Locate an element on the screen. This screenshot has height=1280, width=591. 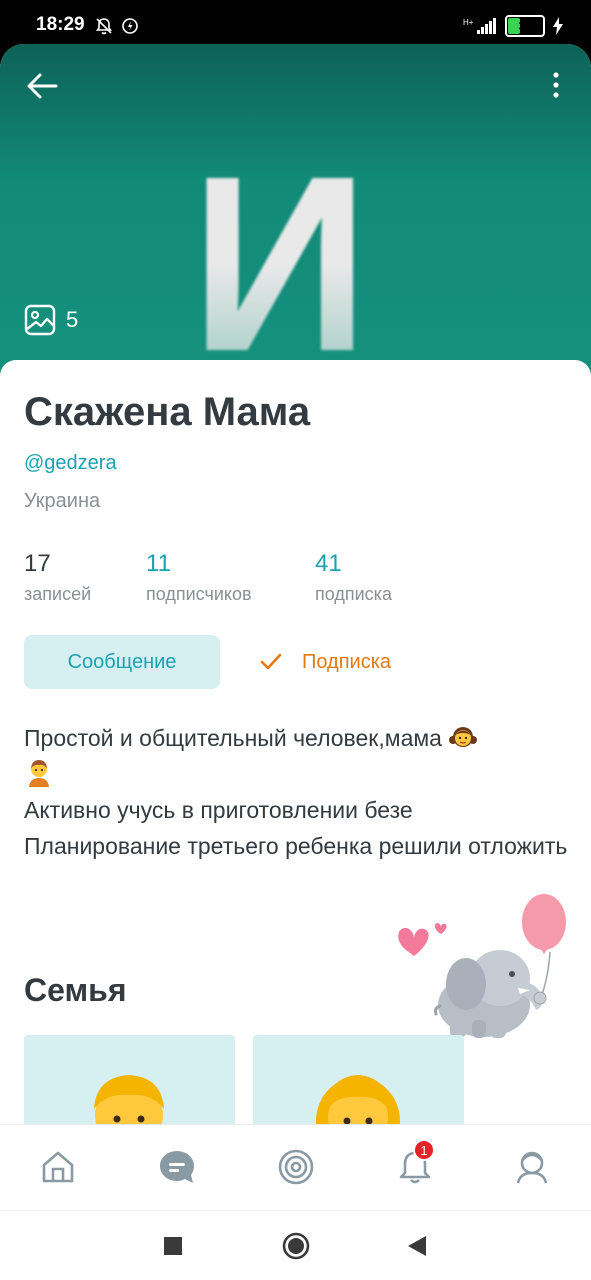
stat-following: 41 подписка is located at coordinates (353, 577).